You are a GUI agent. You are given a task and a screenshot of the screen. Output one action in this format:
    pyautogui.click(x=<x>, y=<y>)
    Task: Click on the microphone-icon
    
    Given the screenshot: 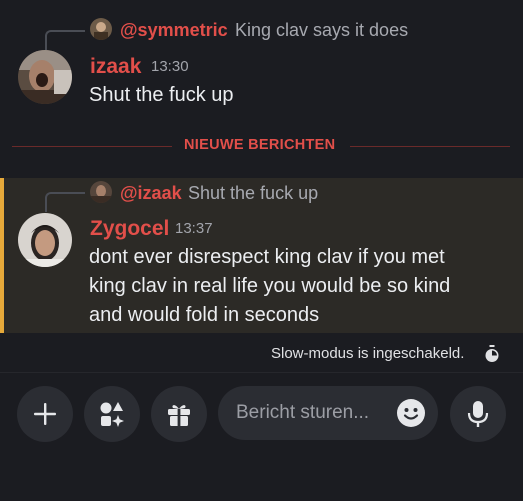 What is the action you would take?
    pyautogui.click(x=478, y=414)
    